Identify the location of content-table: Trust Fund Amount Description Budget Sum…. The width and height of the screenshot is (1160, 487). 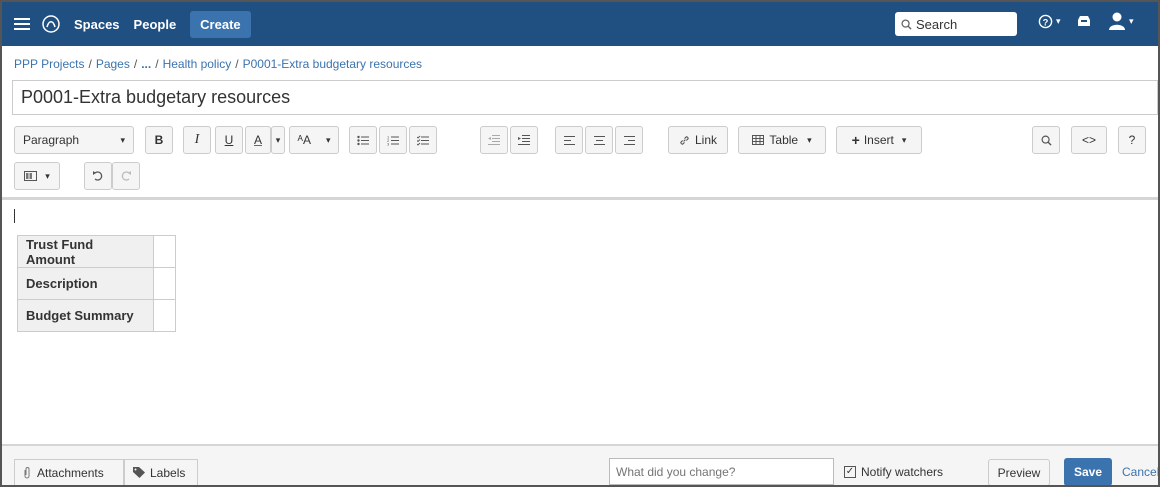
(96, 283).